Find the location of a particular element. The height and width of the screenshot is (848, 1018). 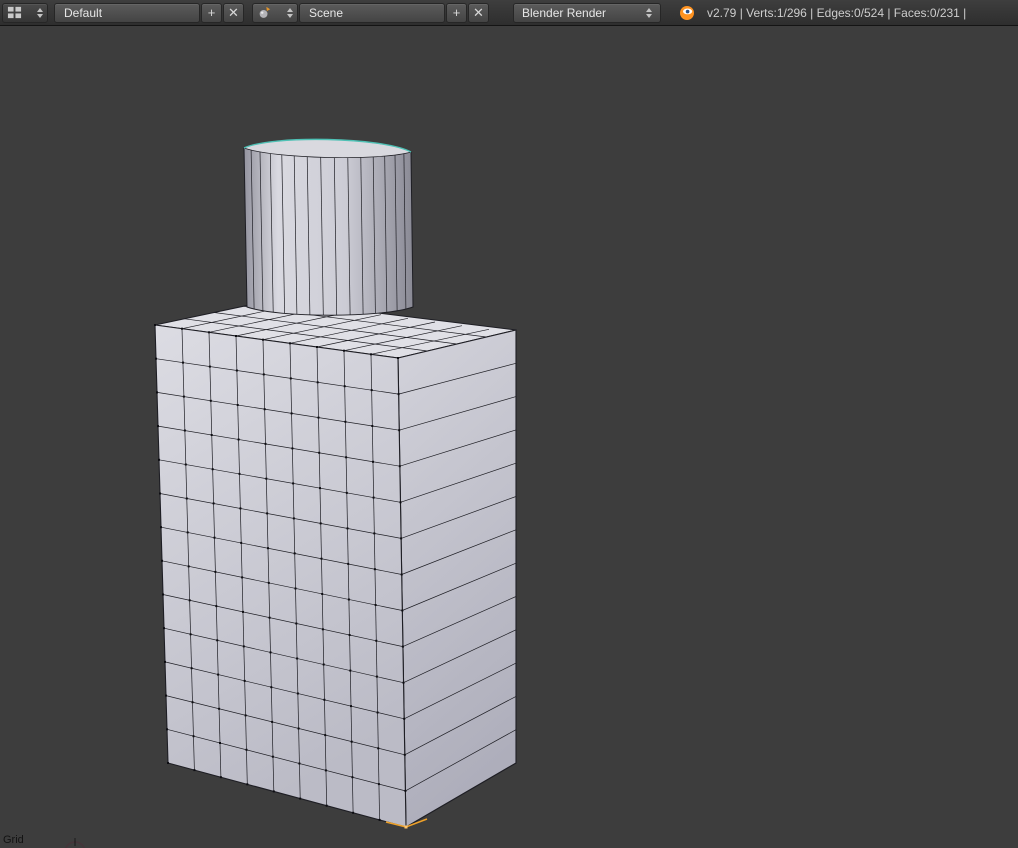

delete-scene-button: ✕ is located at coordinates (478, 12).